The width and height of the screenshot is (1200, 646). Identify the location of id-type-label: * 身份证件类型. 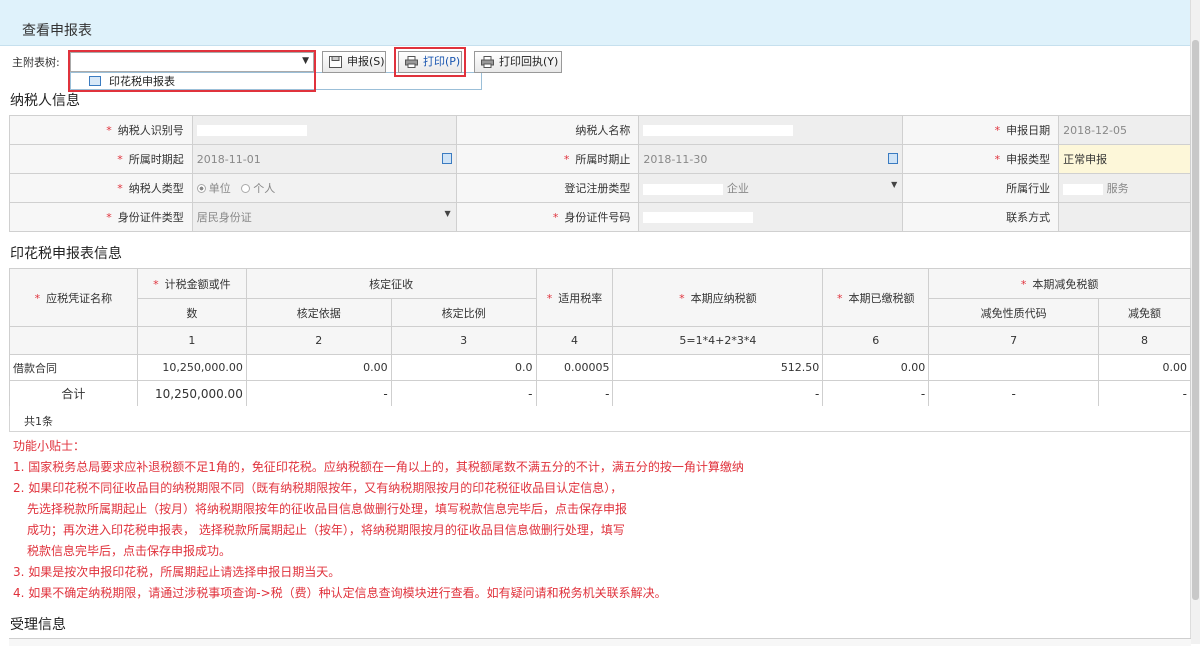
(101, 217).